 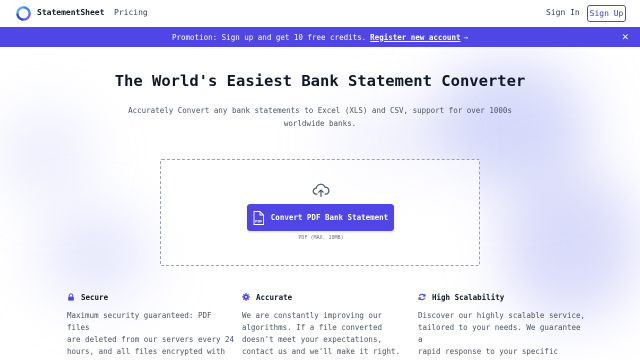 I want to click on nav-link-pricing: Pricing, so click(x=131, y=12).